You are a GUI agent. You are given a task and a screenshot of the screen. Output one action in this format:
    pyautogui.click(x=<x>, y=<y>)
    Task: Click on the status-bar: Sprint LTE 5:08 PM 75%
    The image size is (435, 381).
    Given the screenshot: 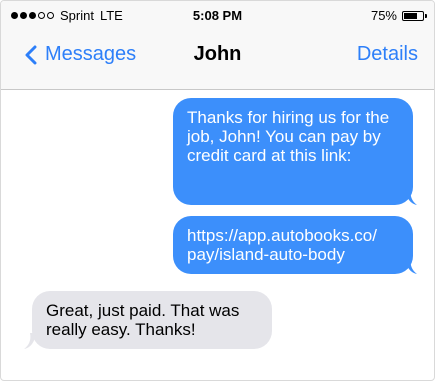 What is the action you would take?
    pyautogui.click(x=217, y=16)
    